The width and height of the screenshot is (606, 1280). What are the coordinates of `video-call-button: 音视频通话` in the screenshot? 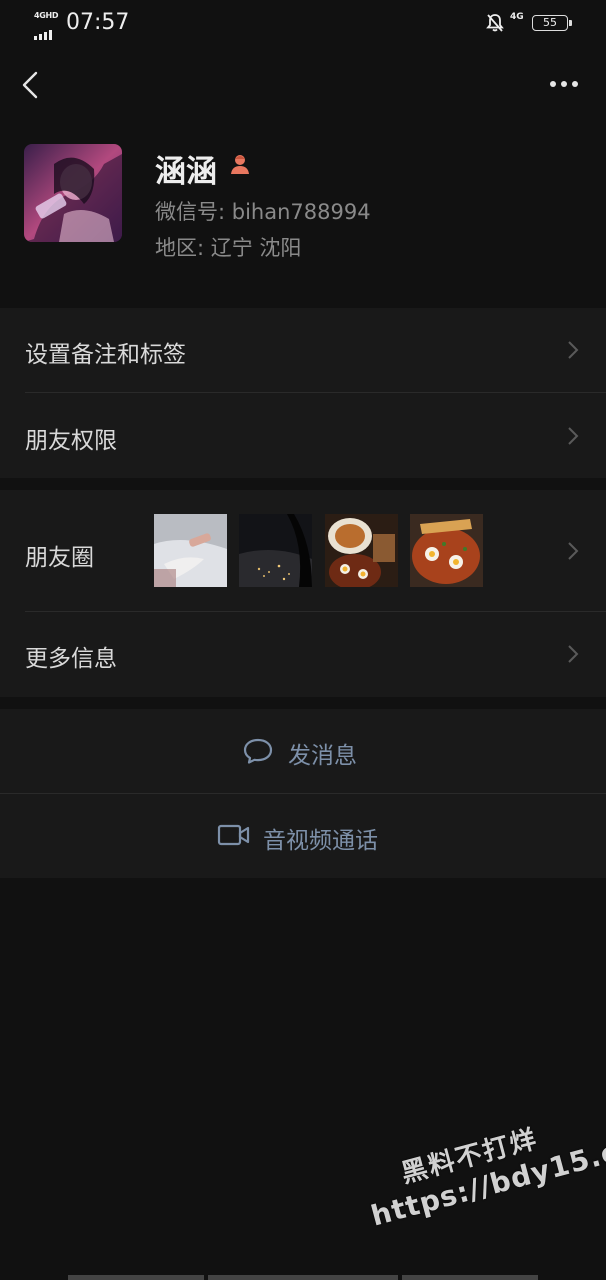 It's located at (303, 836).